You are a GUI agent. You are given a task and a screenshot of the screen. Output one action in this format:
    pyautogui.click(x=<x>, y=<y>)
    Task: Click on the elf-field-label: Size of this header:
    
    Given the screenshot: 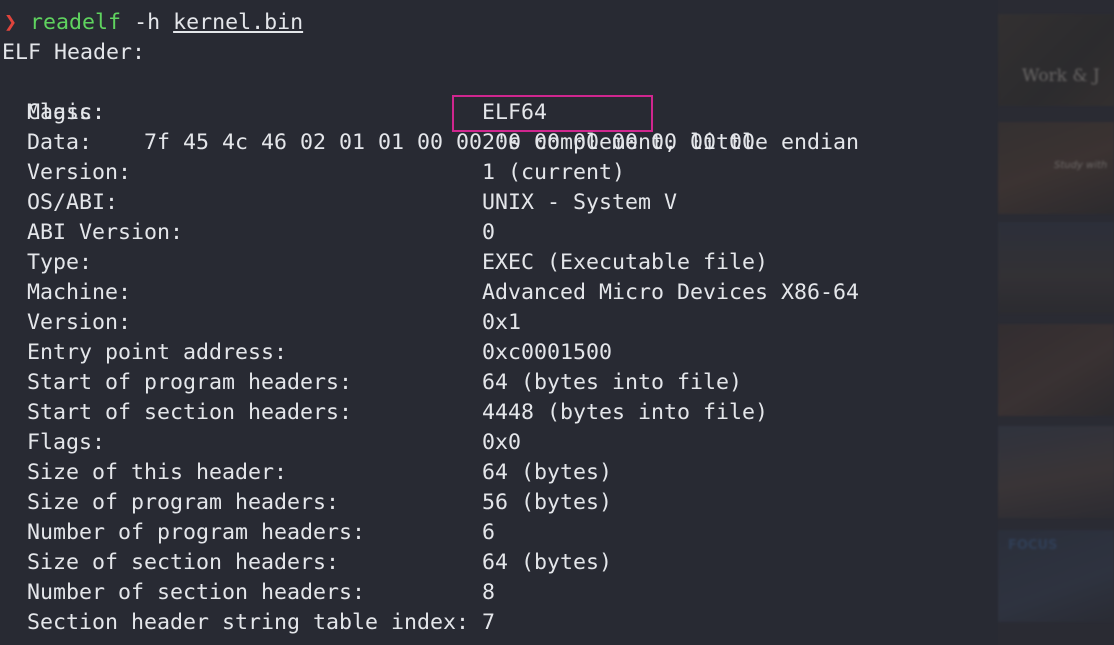 What is the action you would take?
    pyautogui.click(x=157, y=472)
    